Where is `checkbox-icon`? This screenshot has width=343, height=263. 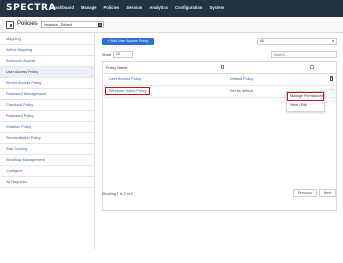 checkbox-icon is located at coordinates (312, 67).